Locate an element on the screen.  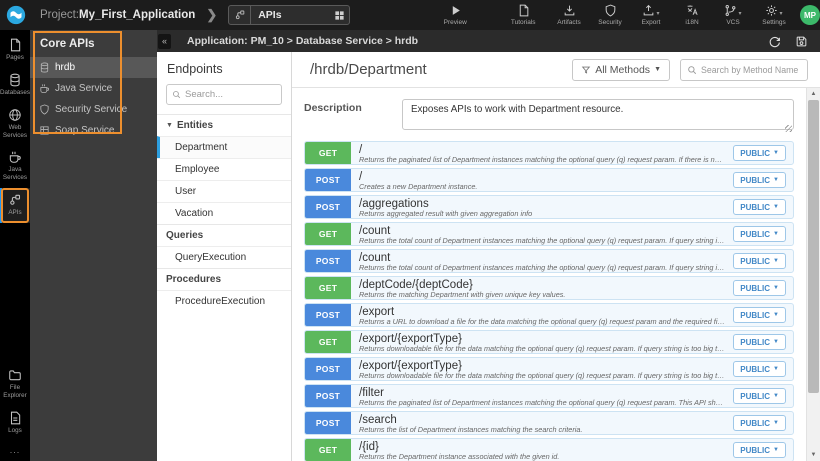
api-nodes-icon is located at coordinates (240, 15).